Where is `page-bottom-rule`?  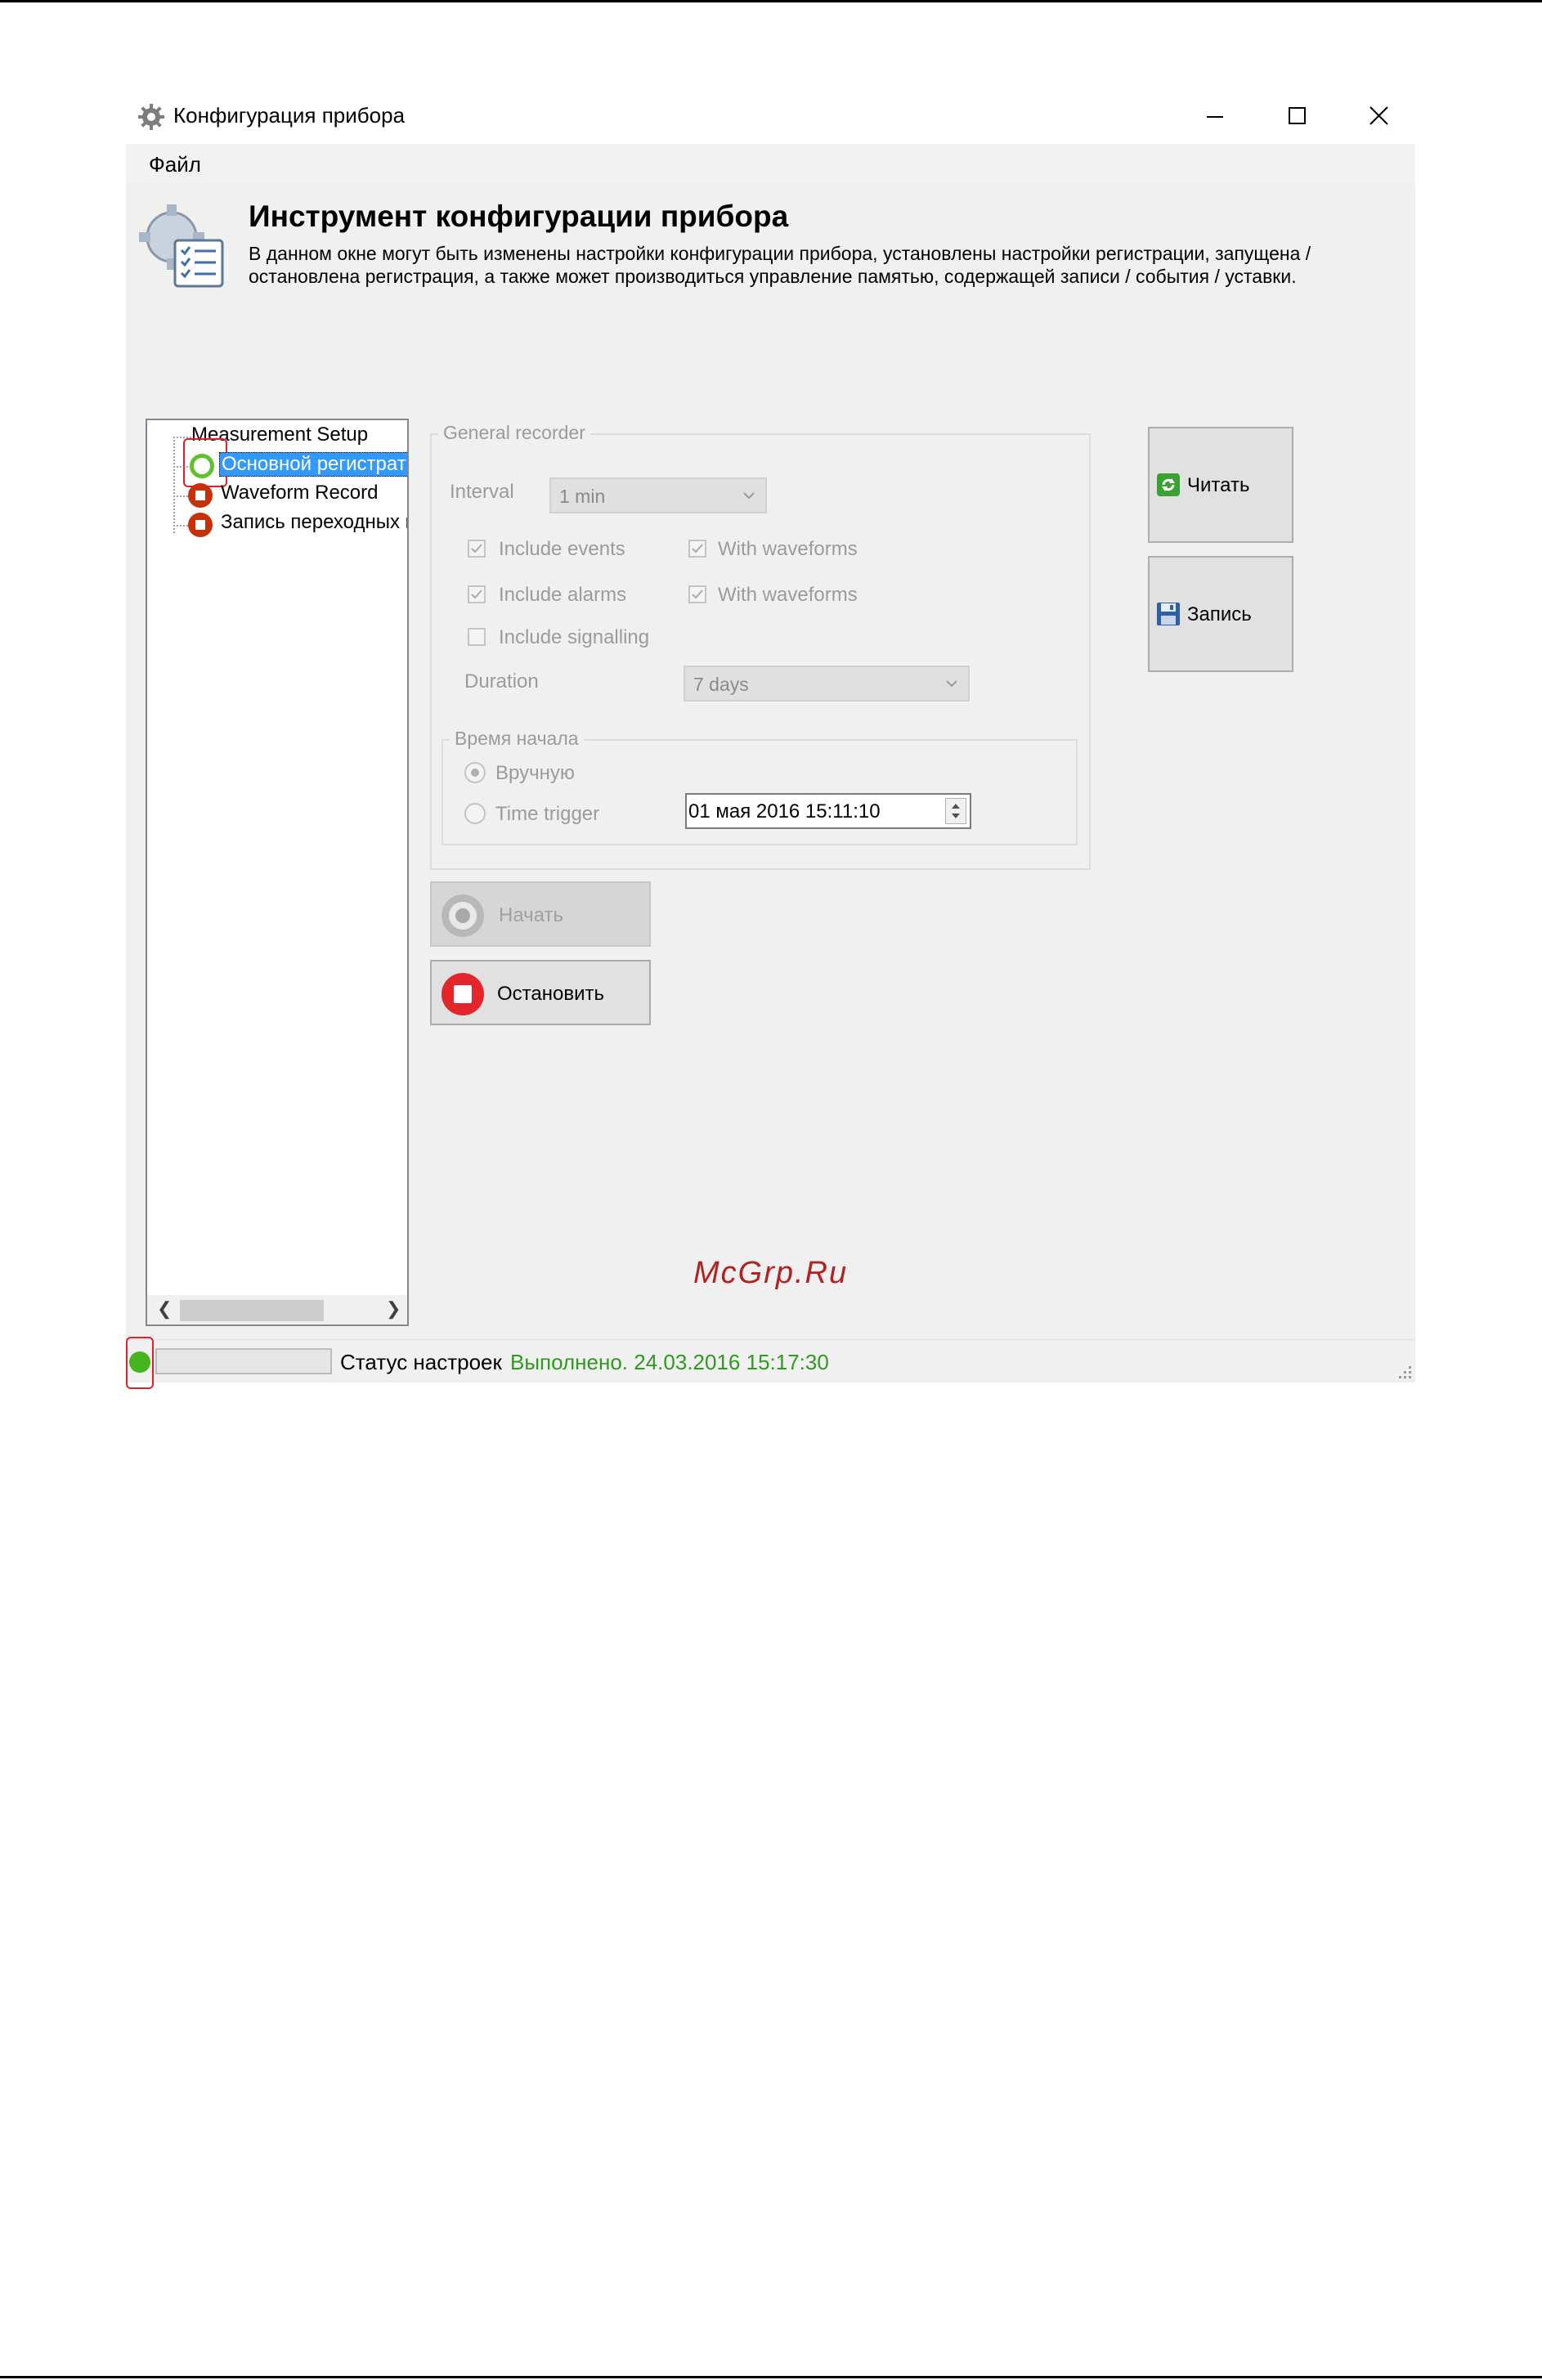 page-bottom-rule is located at coordinates (771, 2377).